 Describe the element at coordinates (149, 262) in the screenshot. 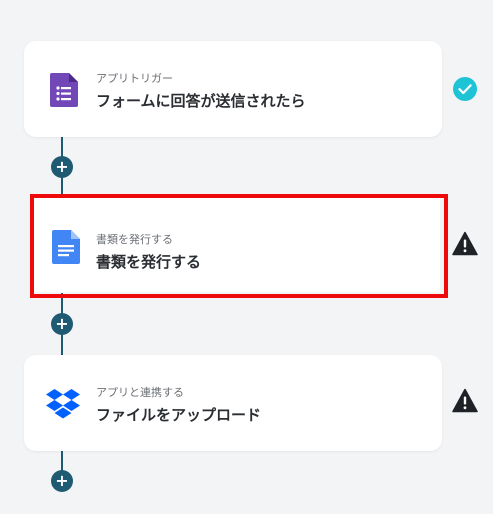

I see `step-title: 書類を発行する` at that location.